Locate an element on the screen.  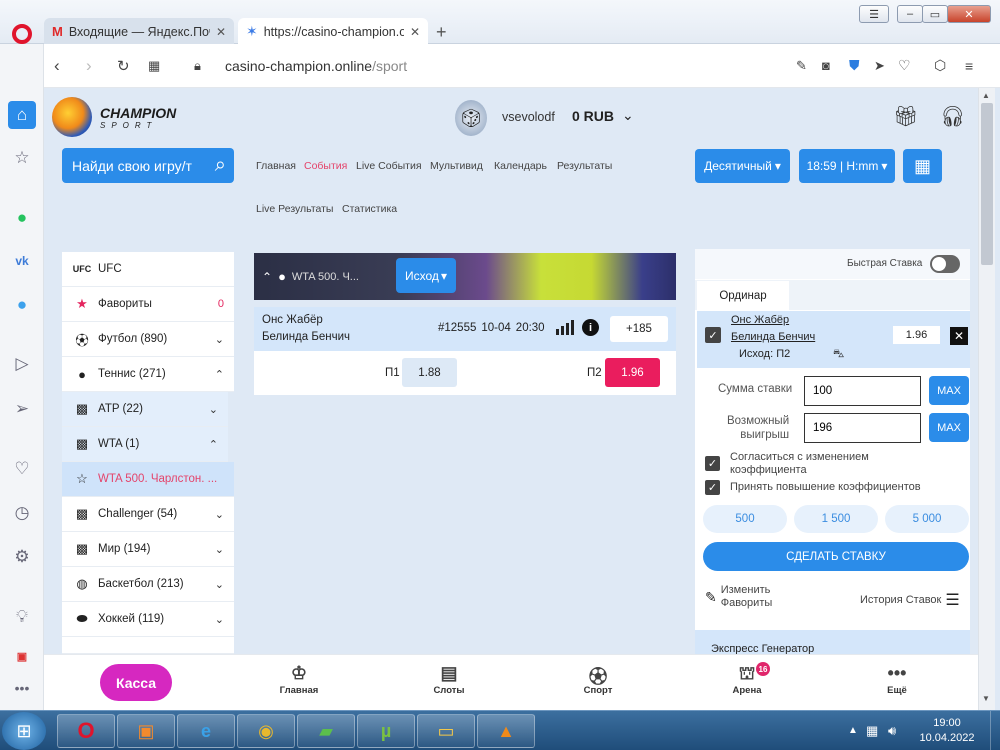
tray-arrow-icon: ▲ is located at coordinates (853, 730).